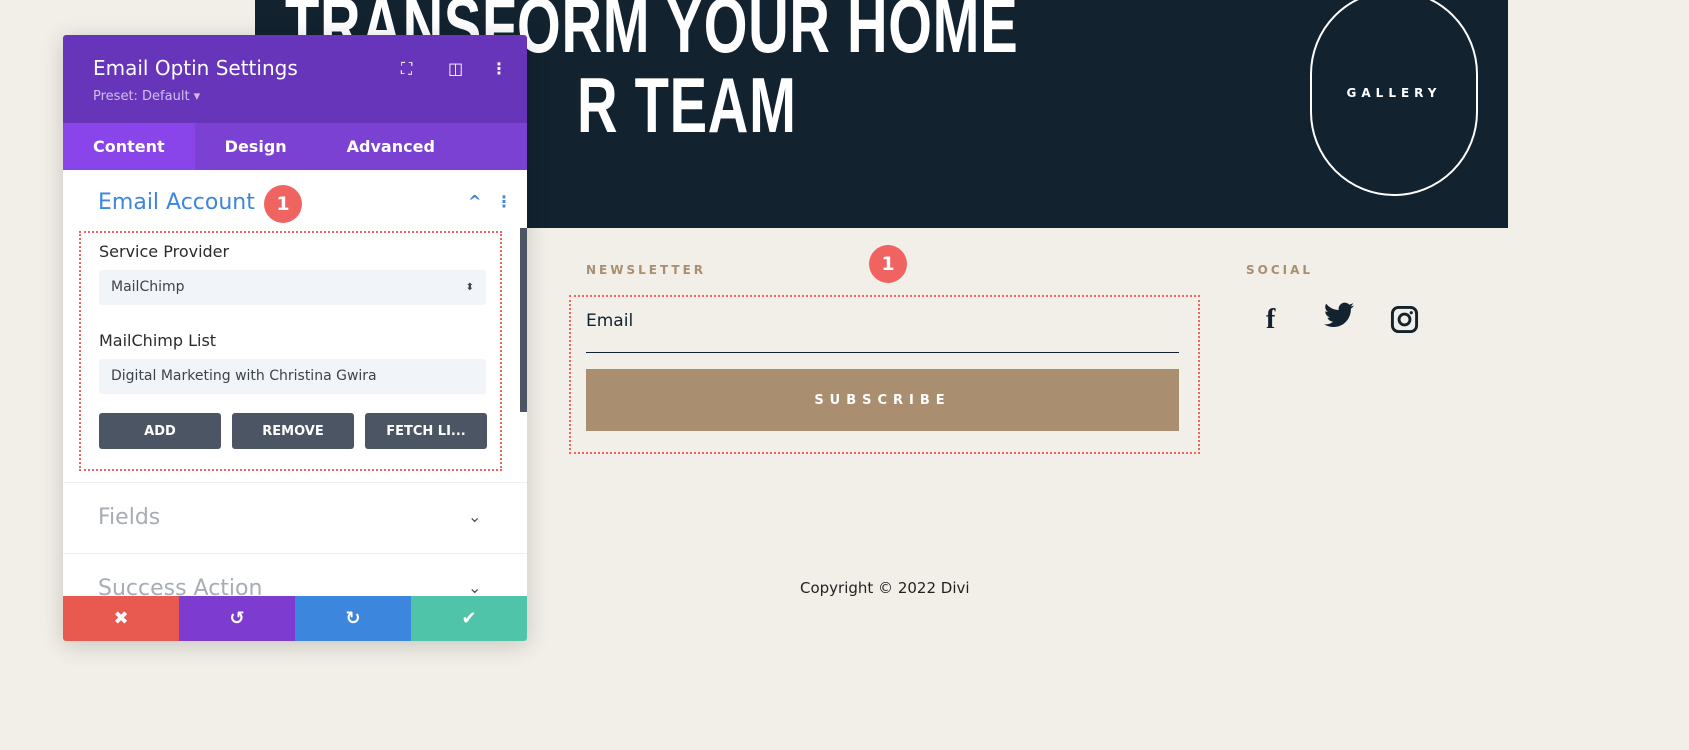 This screenshot has width=1689, height=750. I want to click on check-icon: ✔, so click(469, 618).